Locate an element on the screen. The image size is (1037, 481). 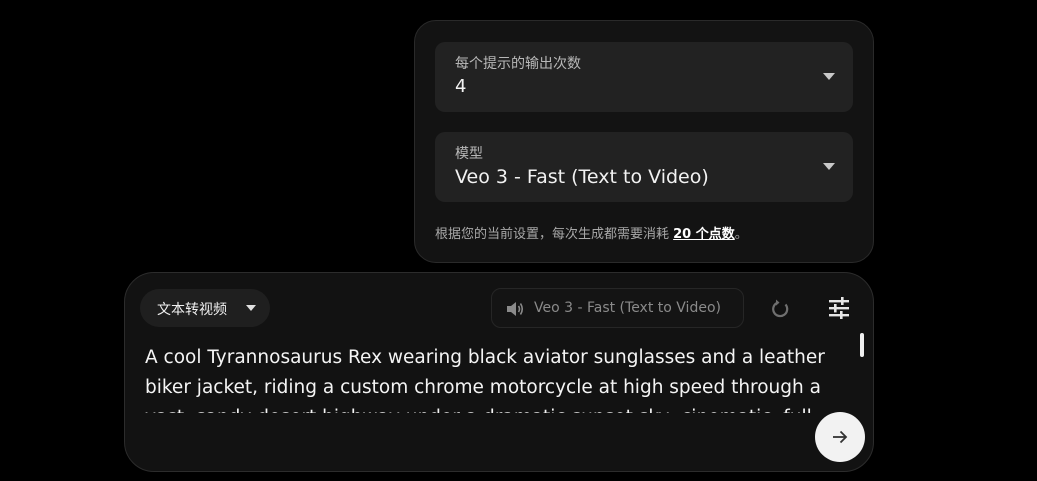
refresh-icon is located at coordinates (780, 308).